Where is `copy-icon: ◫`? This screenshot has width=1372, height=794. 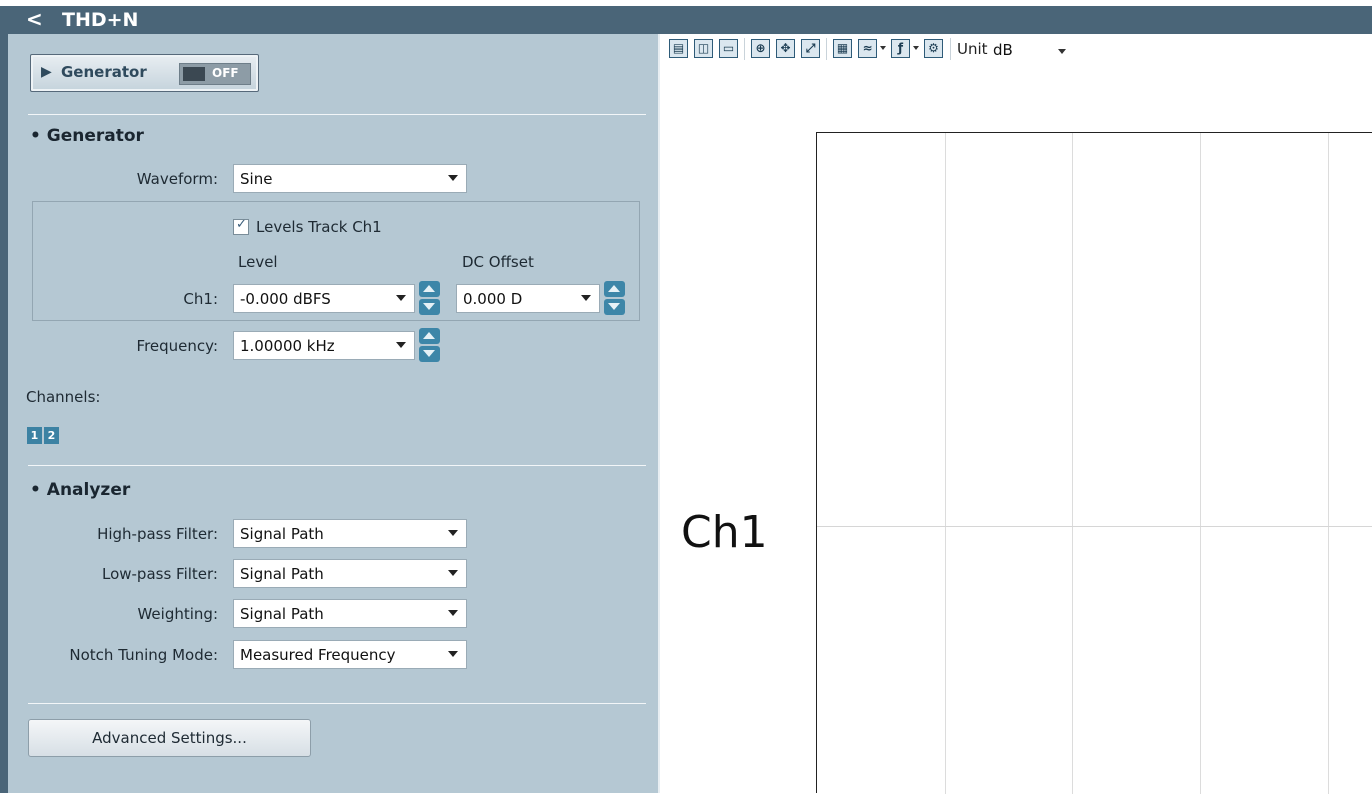 copy-icon: ◫ is located at coordinates (703, 48).